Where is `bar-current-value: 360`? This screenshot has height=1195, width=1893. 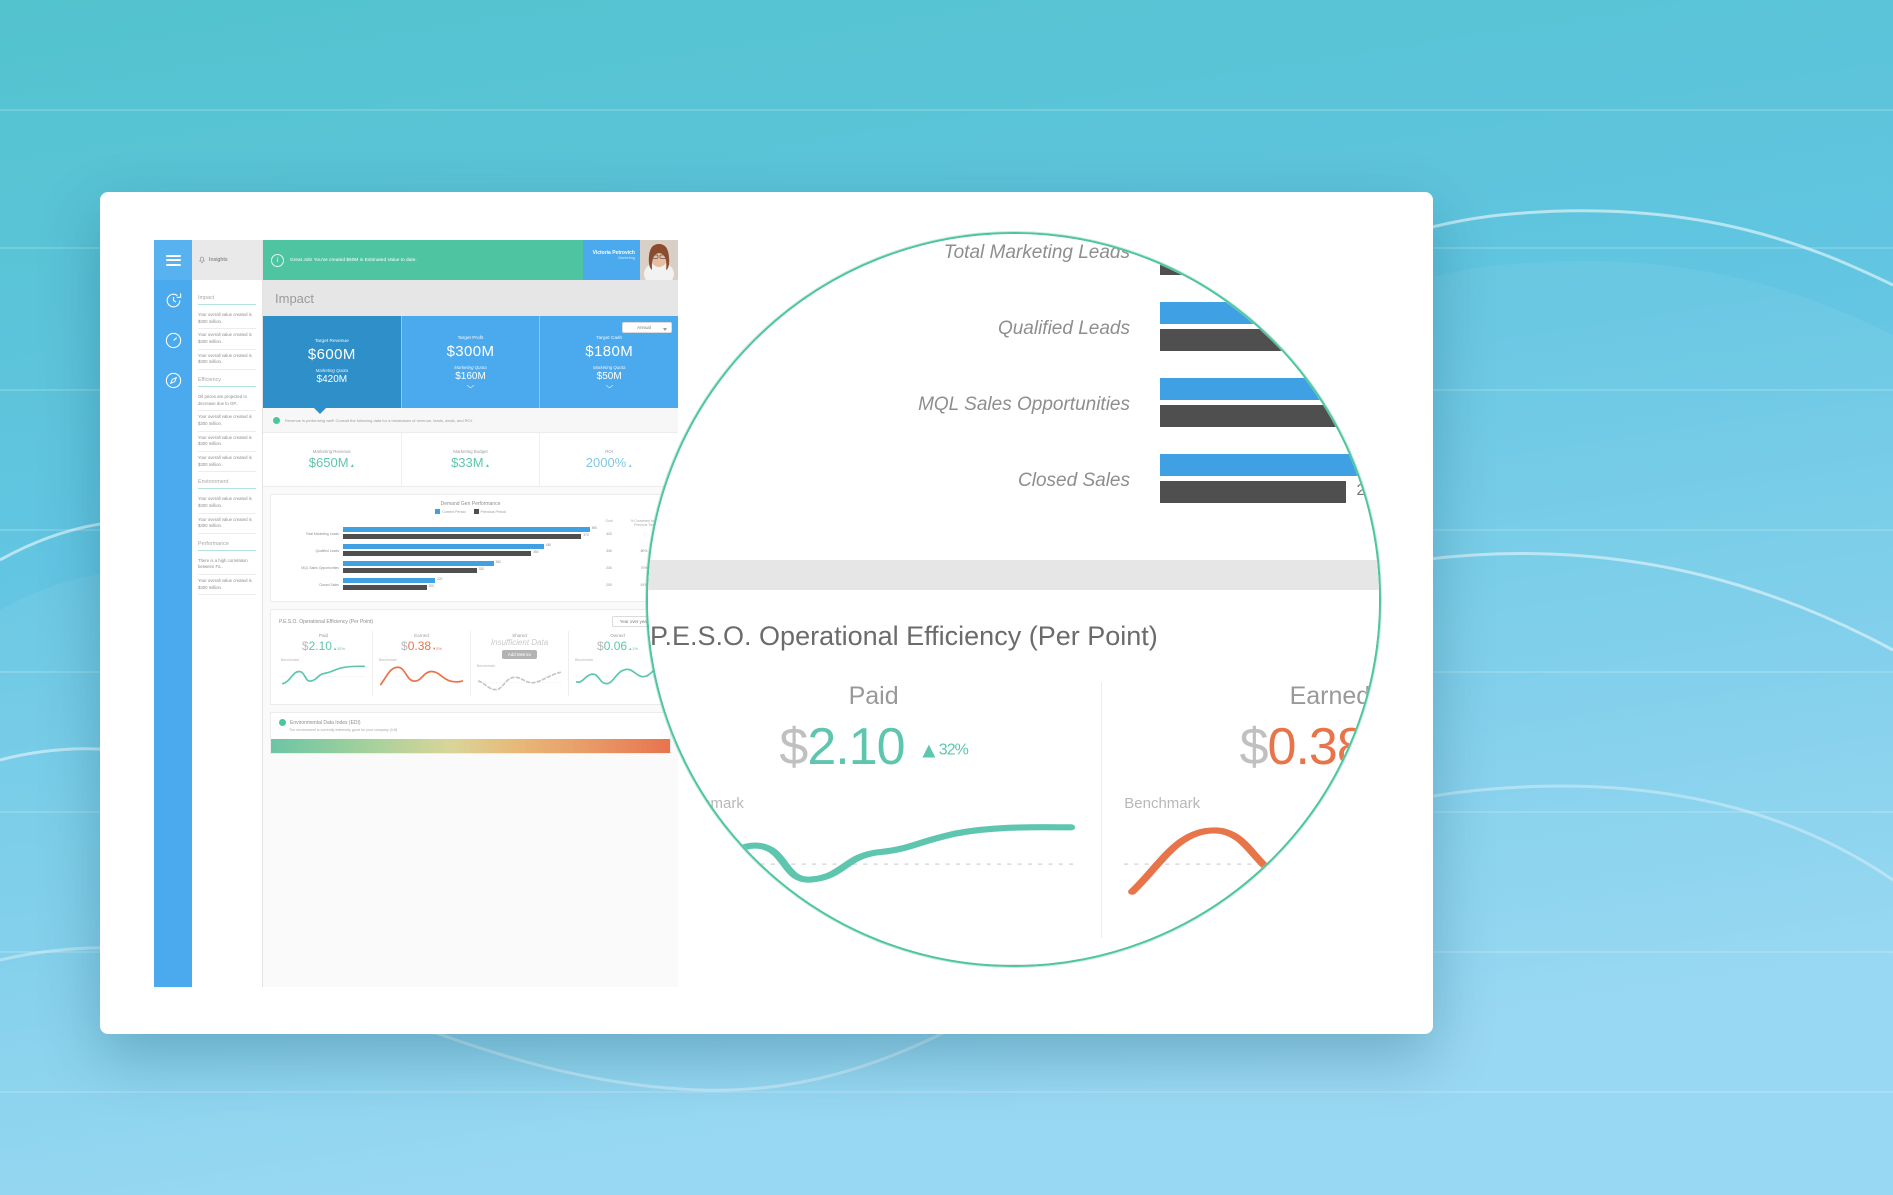
bar-current-value: 360 is located at coordinates (498, 562).